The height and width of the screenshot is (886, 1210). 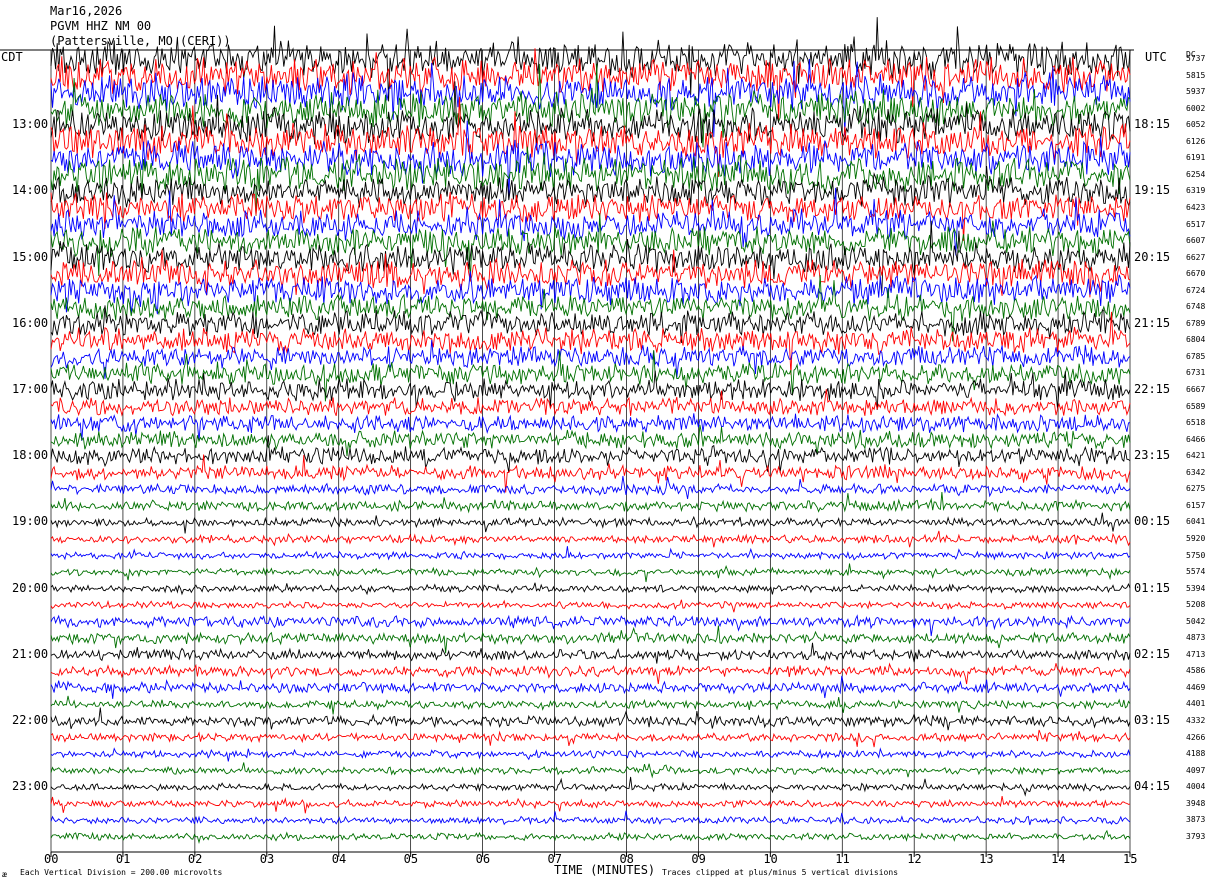 I want to click on dc-offset-value: 6342, so click(x=1196, y=472).